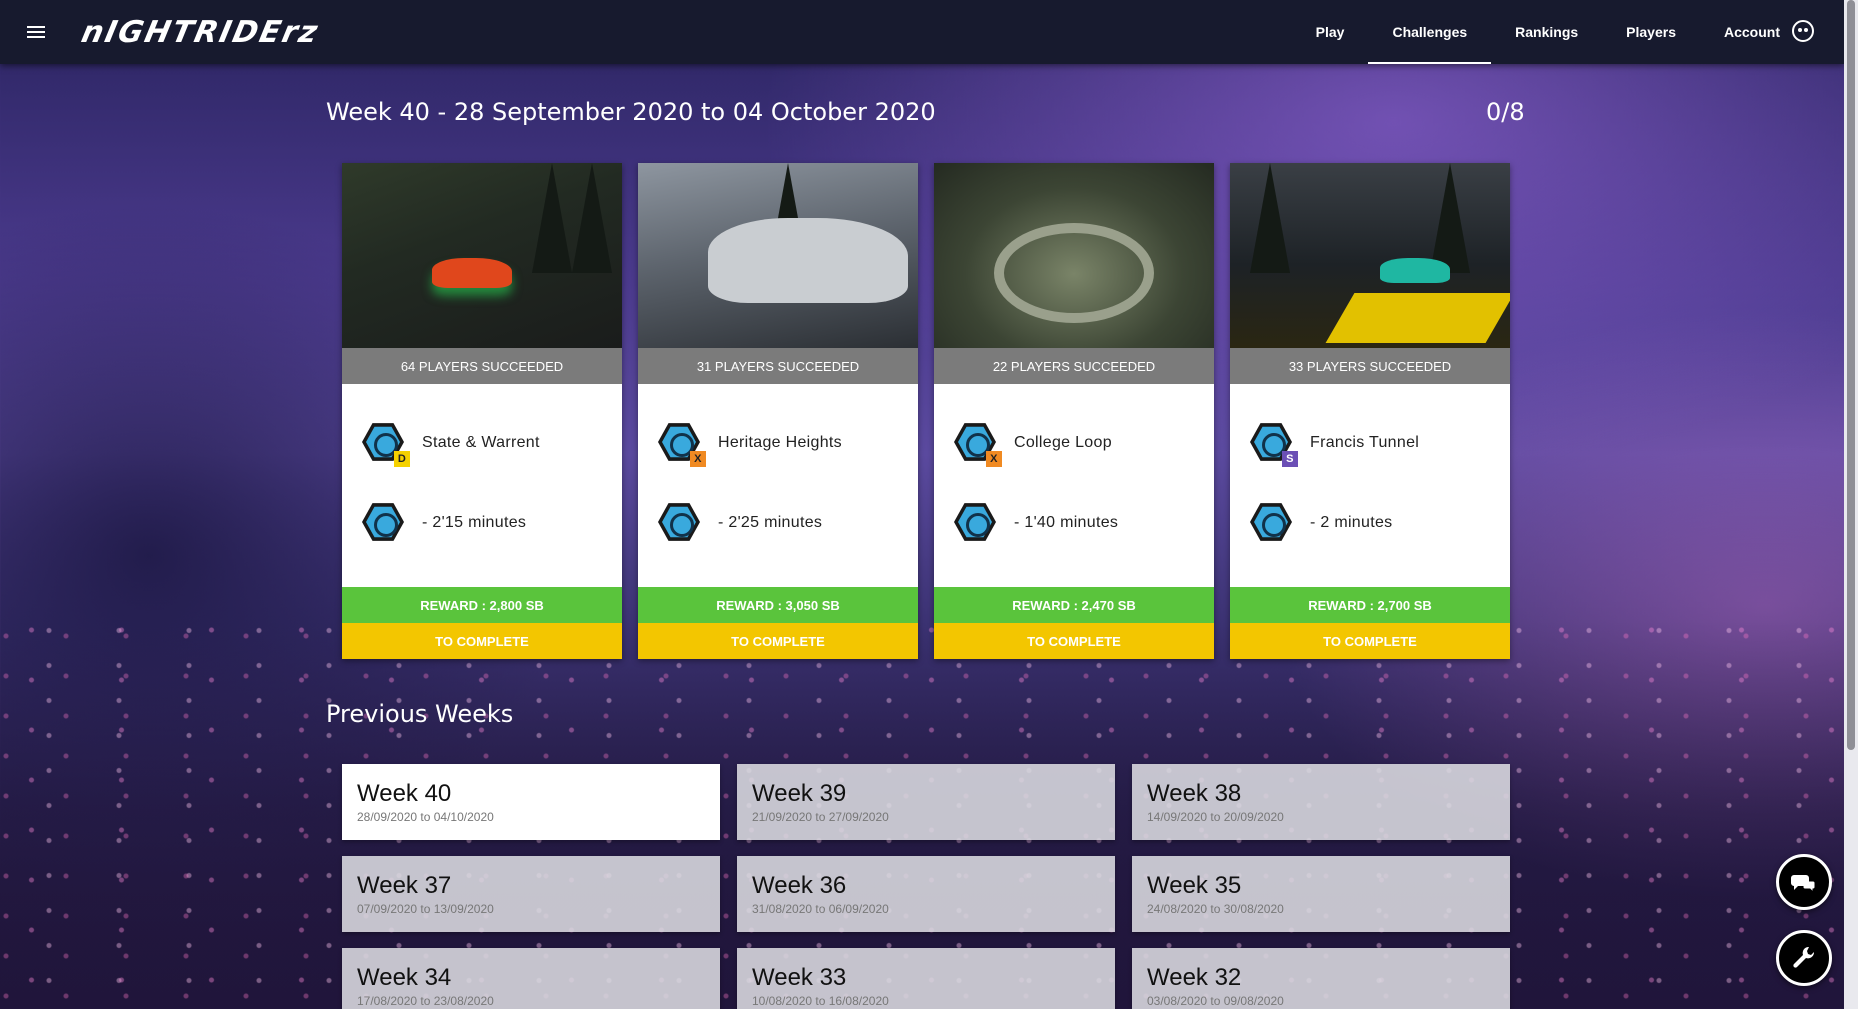 The image size is (1858, 1009). I want to click on time-row: - 2'25 minutes, so click(740, 523).